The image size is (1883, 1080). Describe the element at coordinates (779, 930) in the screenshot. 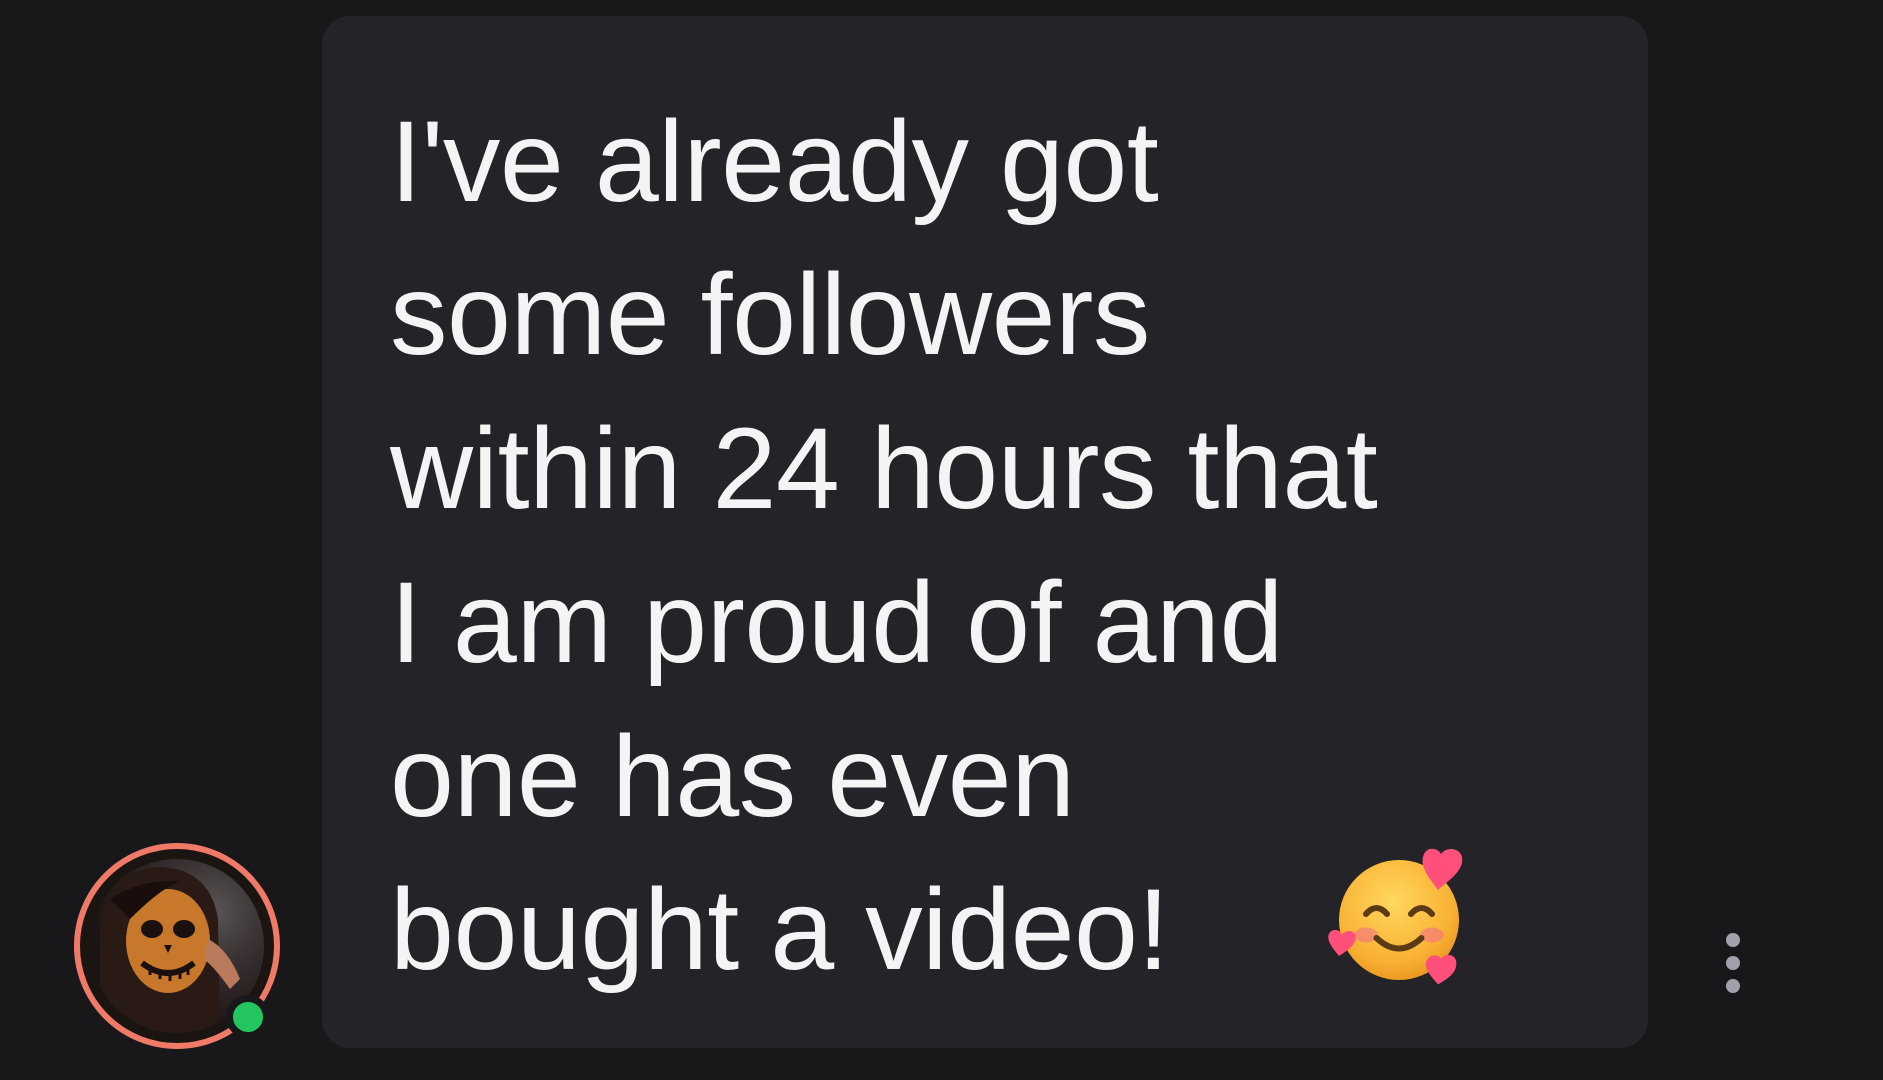

I see `message-line-6: bought a video!` at that location.